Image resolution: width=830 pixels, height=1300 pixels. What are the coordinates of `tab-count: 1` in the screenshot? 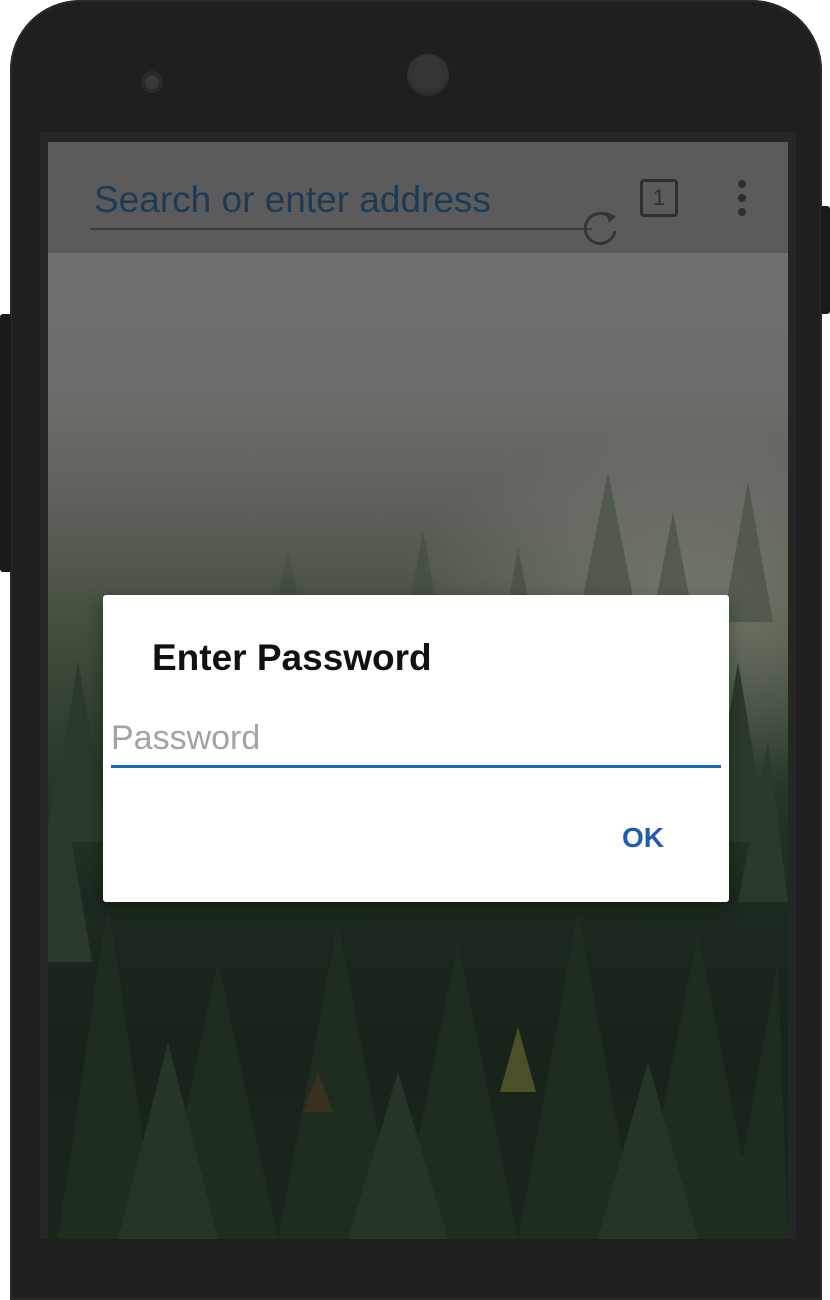 It's located at (659, 197).